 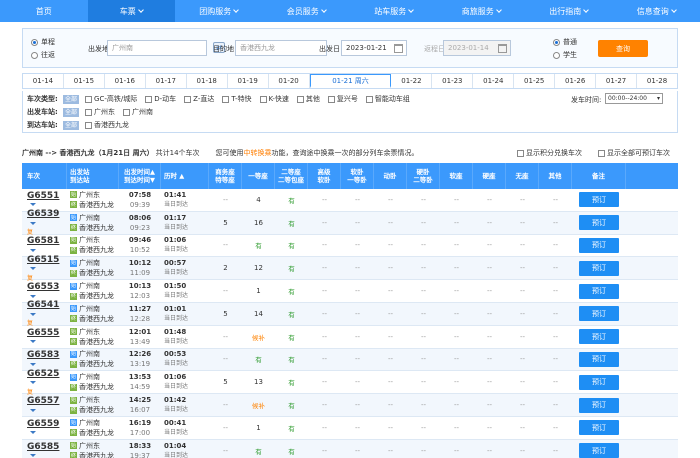 I want to click on nav-item: 信息查询, so click(x=656, y=11).